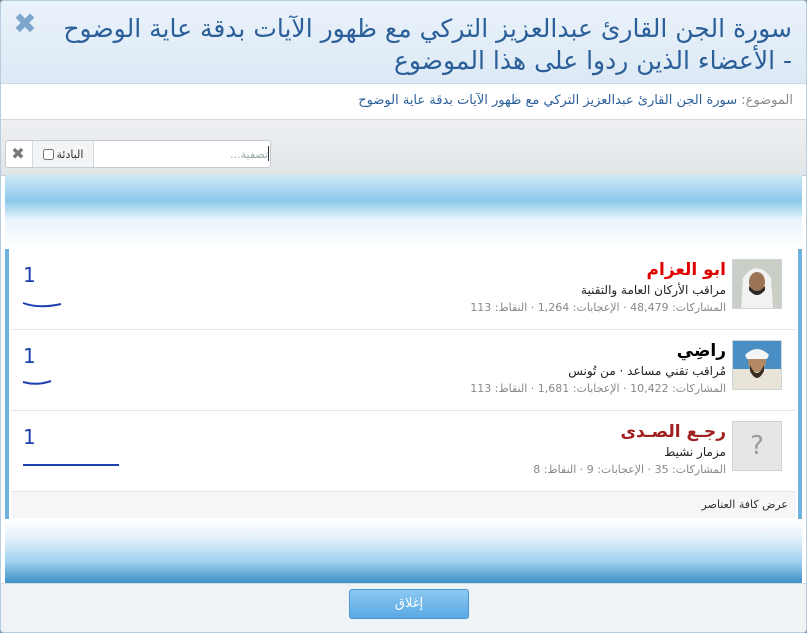 The image size is (807, 633). I want to click on avatar-placeholder: ?, so click(757, 446).